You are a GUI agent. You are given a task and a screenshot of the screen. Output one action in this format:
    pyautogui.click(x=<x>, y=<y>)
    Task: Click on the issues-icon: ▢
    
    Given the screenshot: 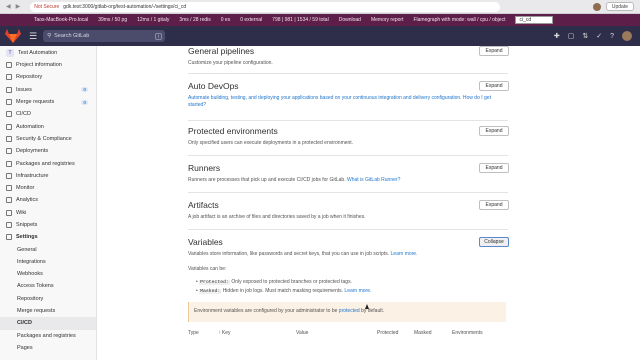 What is the action you would take?
    pyautogui.click(x=571, y=36)
    